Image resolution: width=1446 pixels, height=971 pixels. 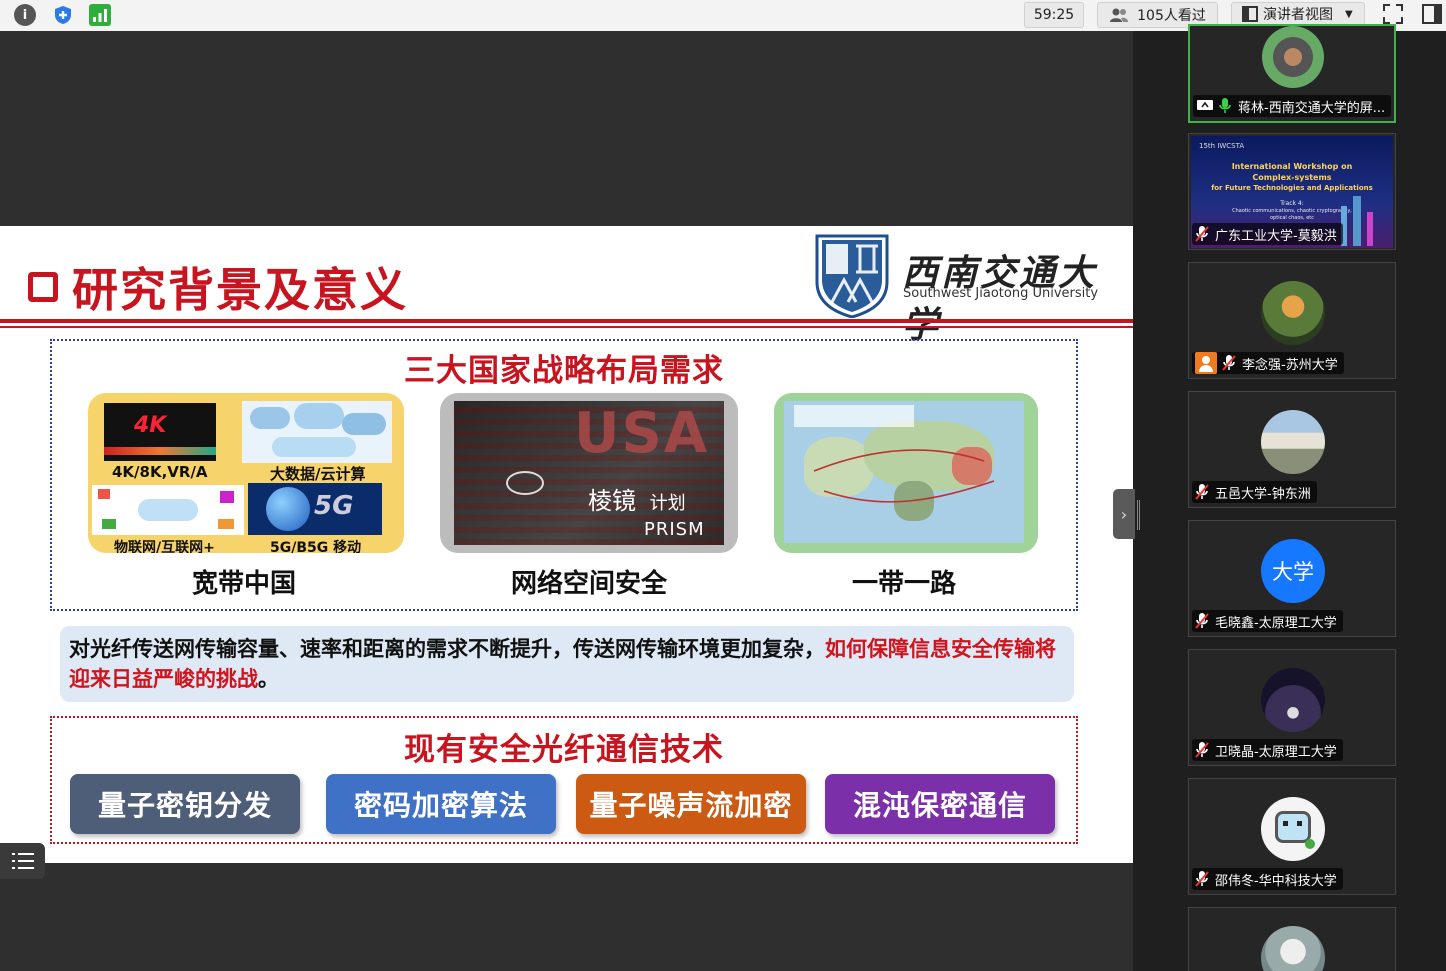 I want to click on signal-strength-icon, so click(x=100, y=15).